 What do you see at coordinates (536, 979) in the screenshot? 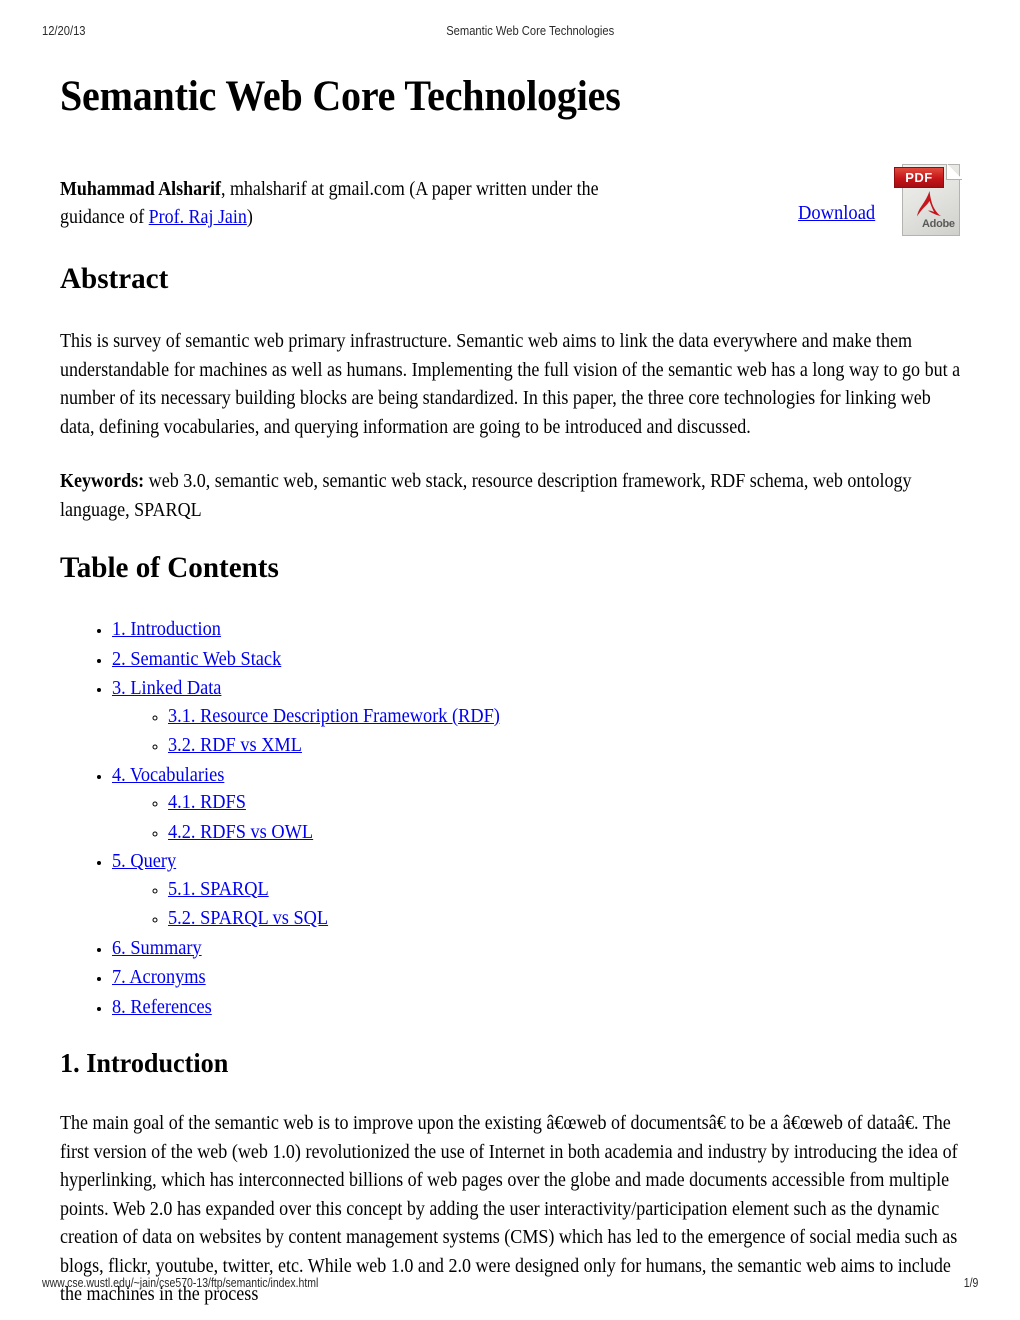
I see `toc-item: 7. Acronyms` at bounding box center [536, 979].